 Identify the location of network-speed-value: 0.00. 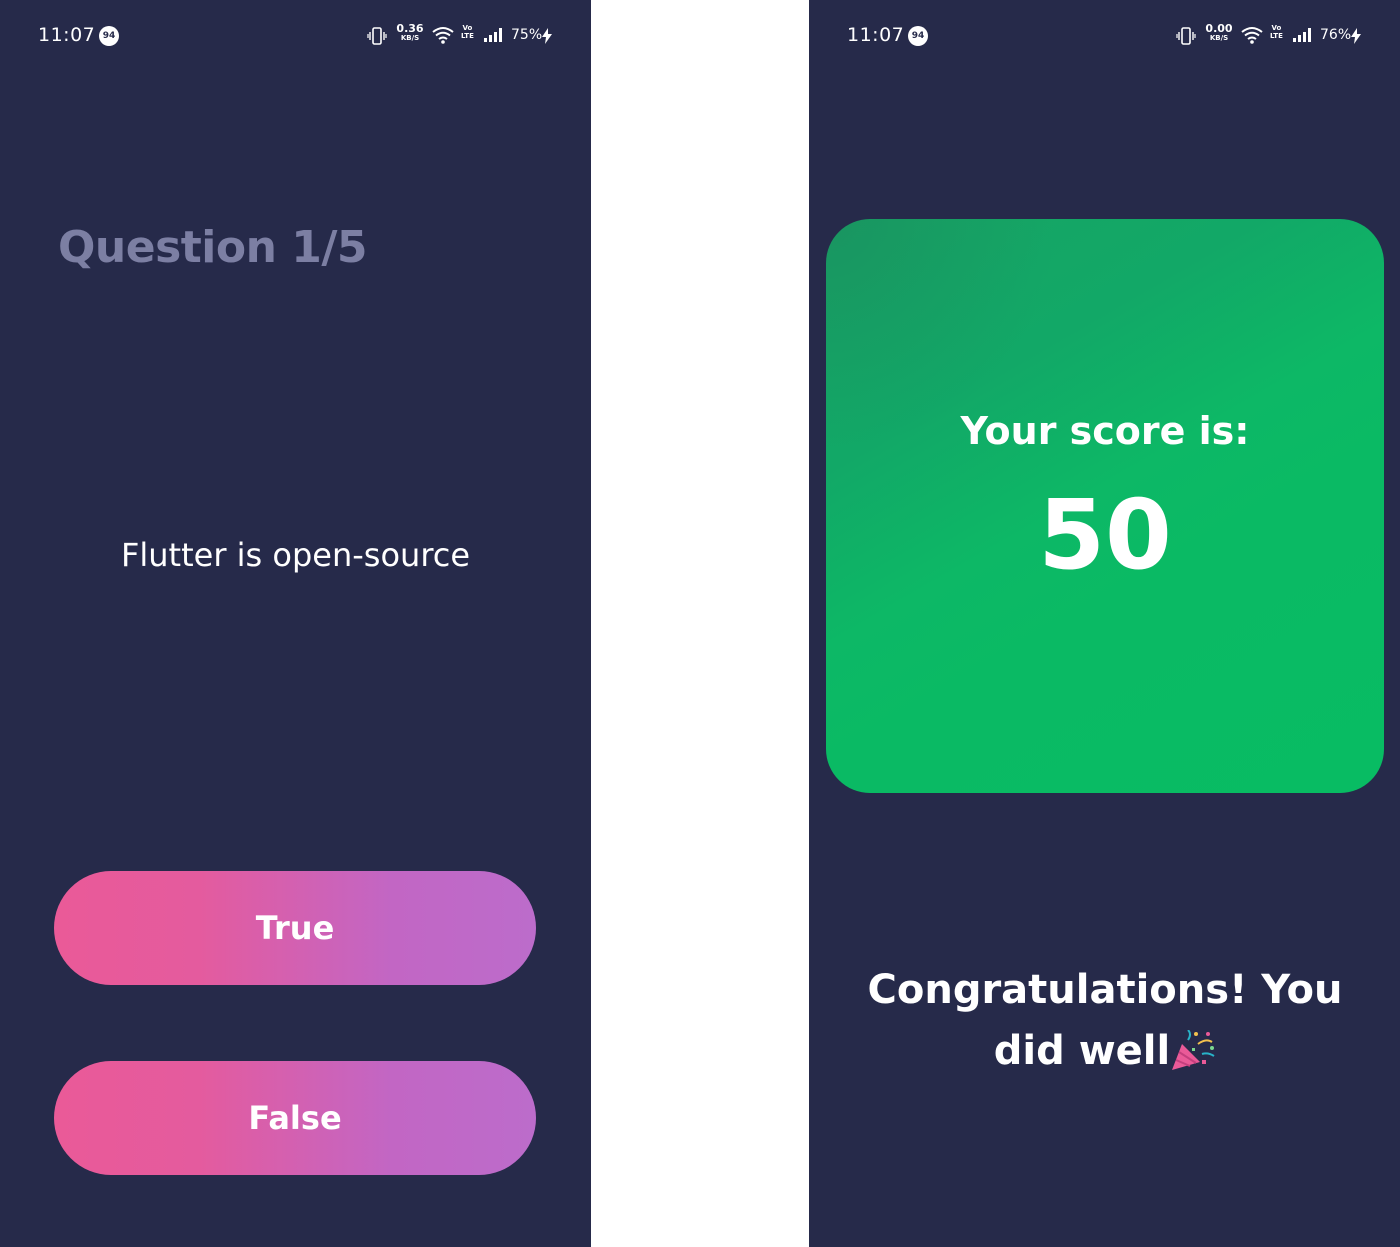
(1219, 28).